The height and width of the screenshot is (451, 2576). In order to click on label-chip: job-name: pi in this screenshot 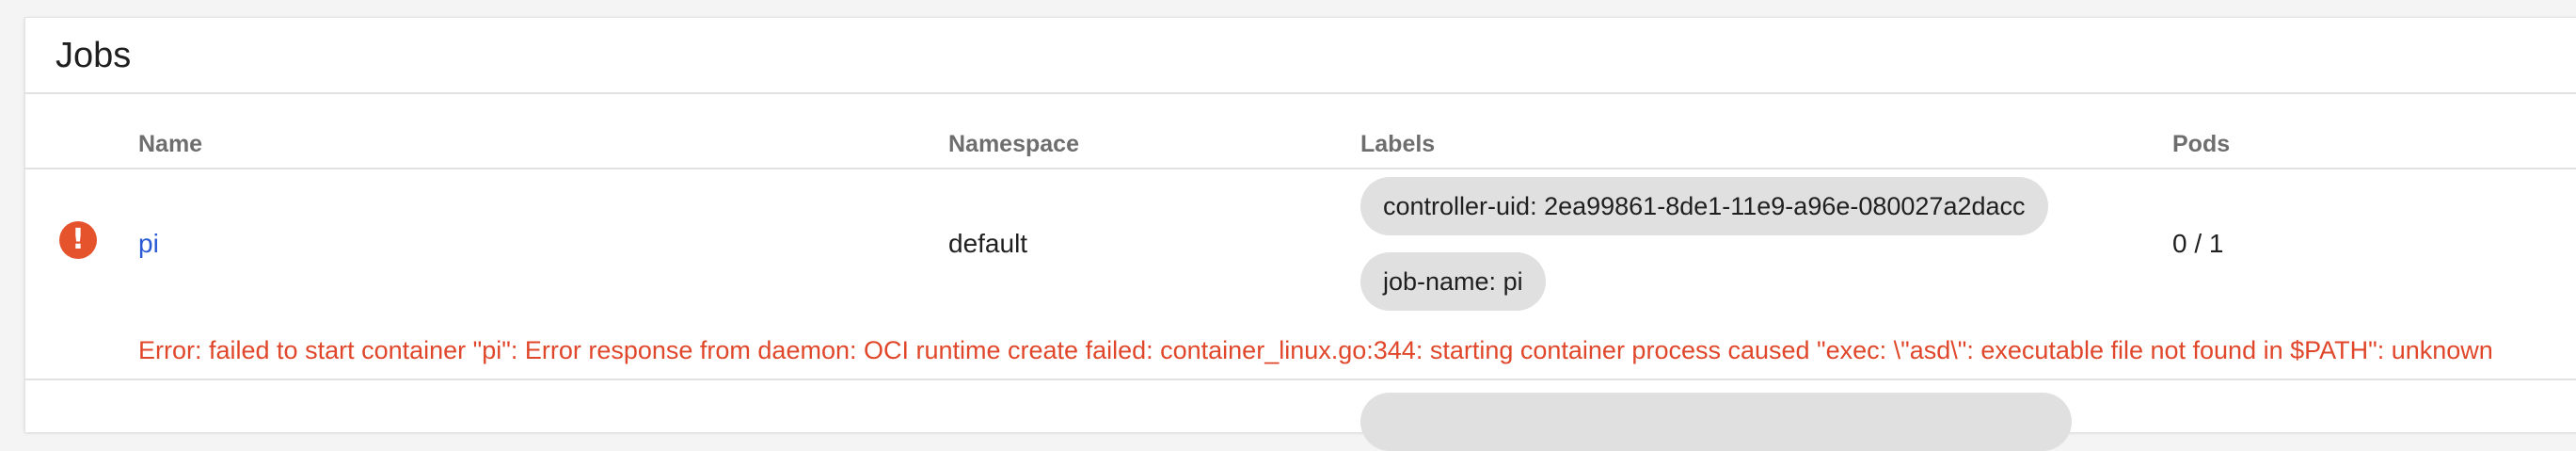, I will do `click(1453, 281)`.